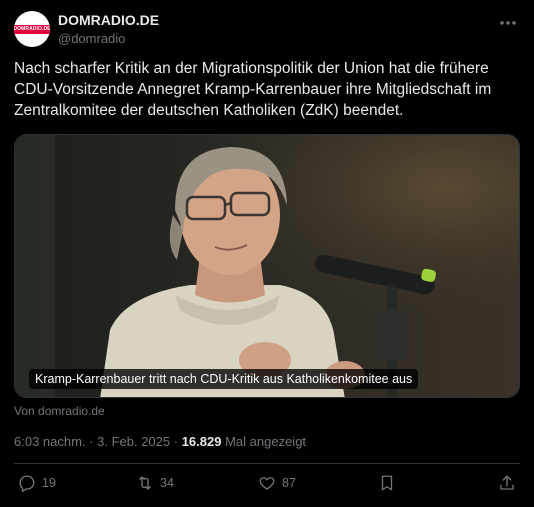 This screenshot has width=534, height=507. Describe the element at coordinates (133, 441) in the screenshot. I see `tweet-date: 3. Feb. 2025` at that location.